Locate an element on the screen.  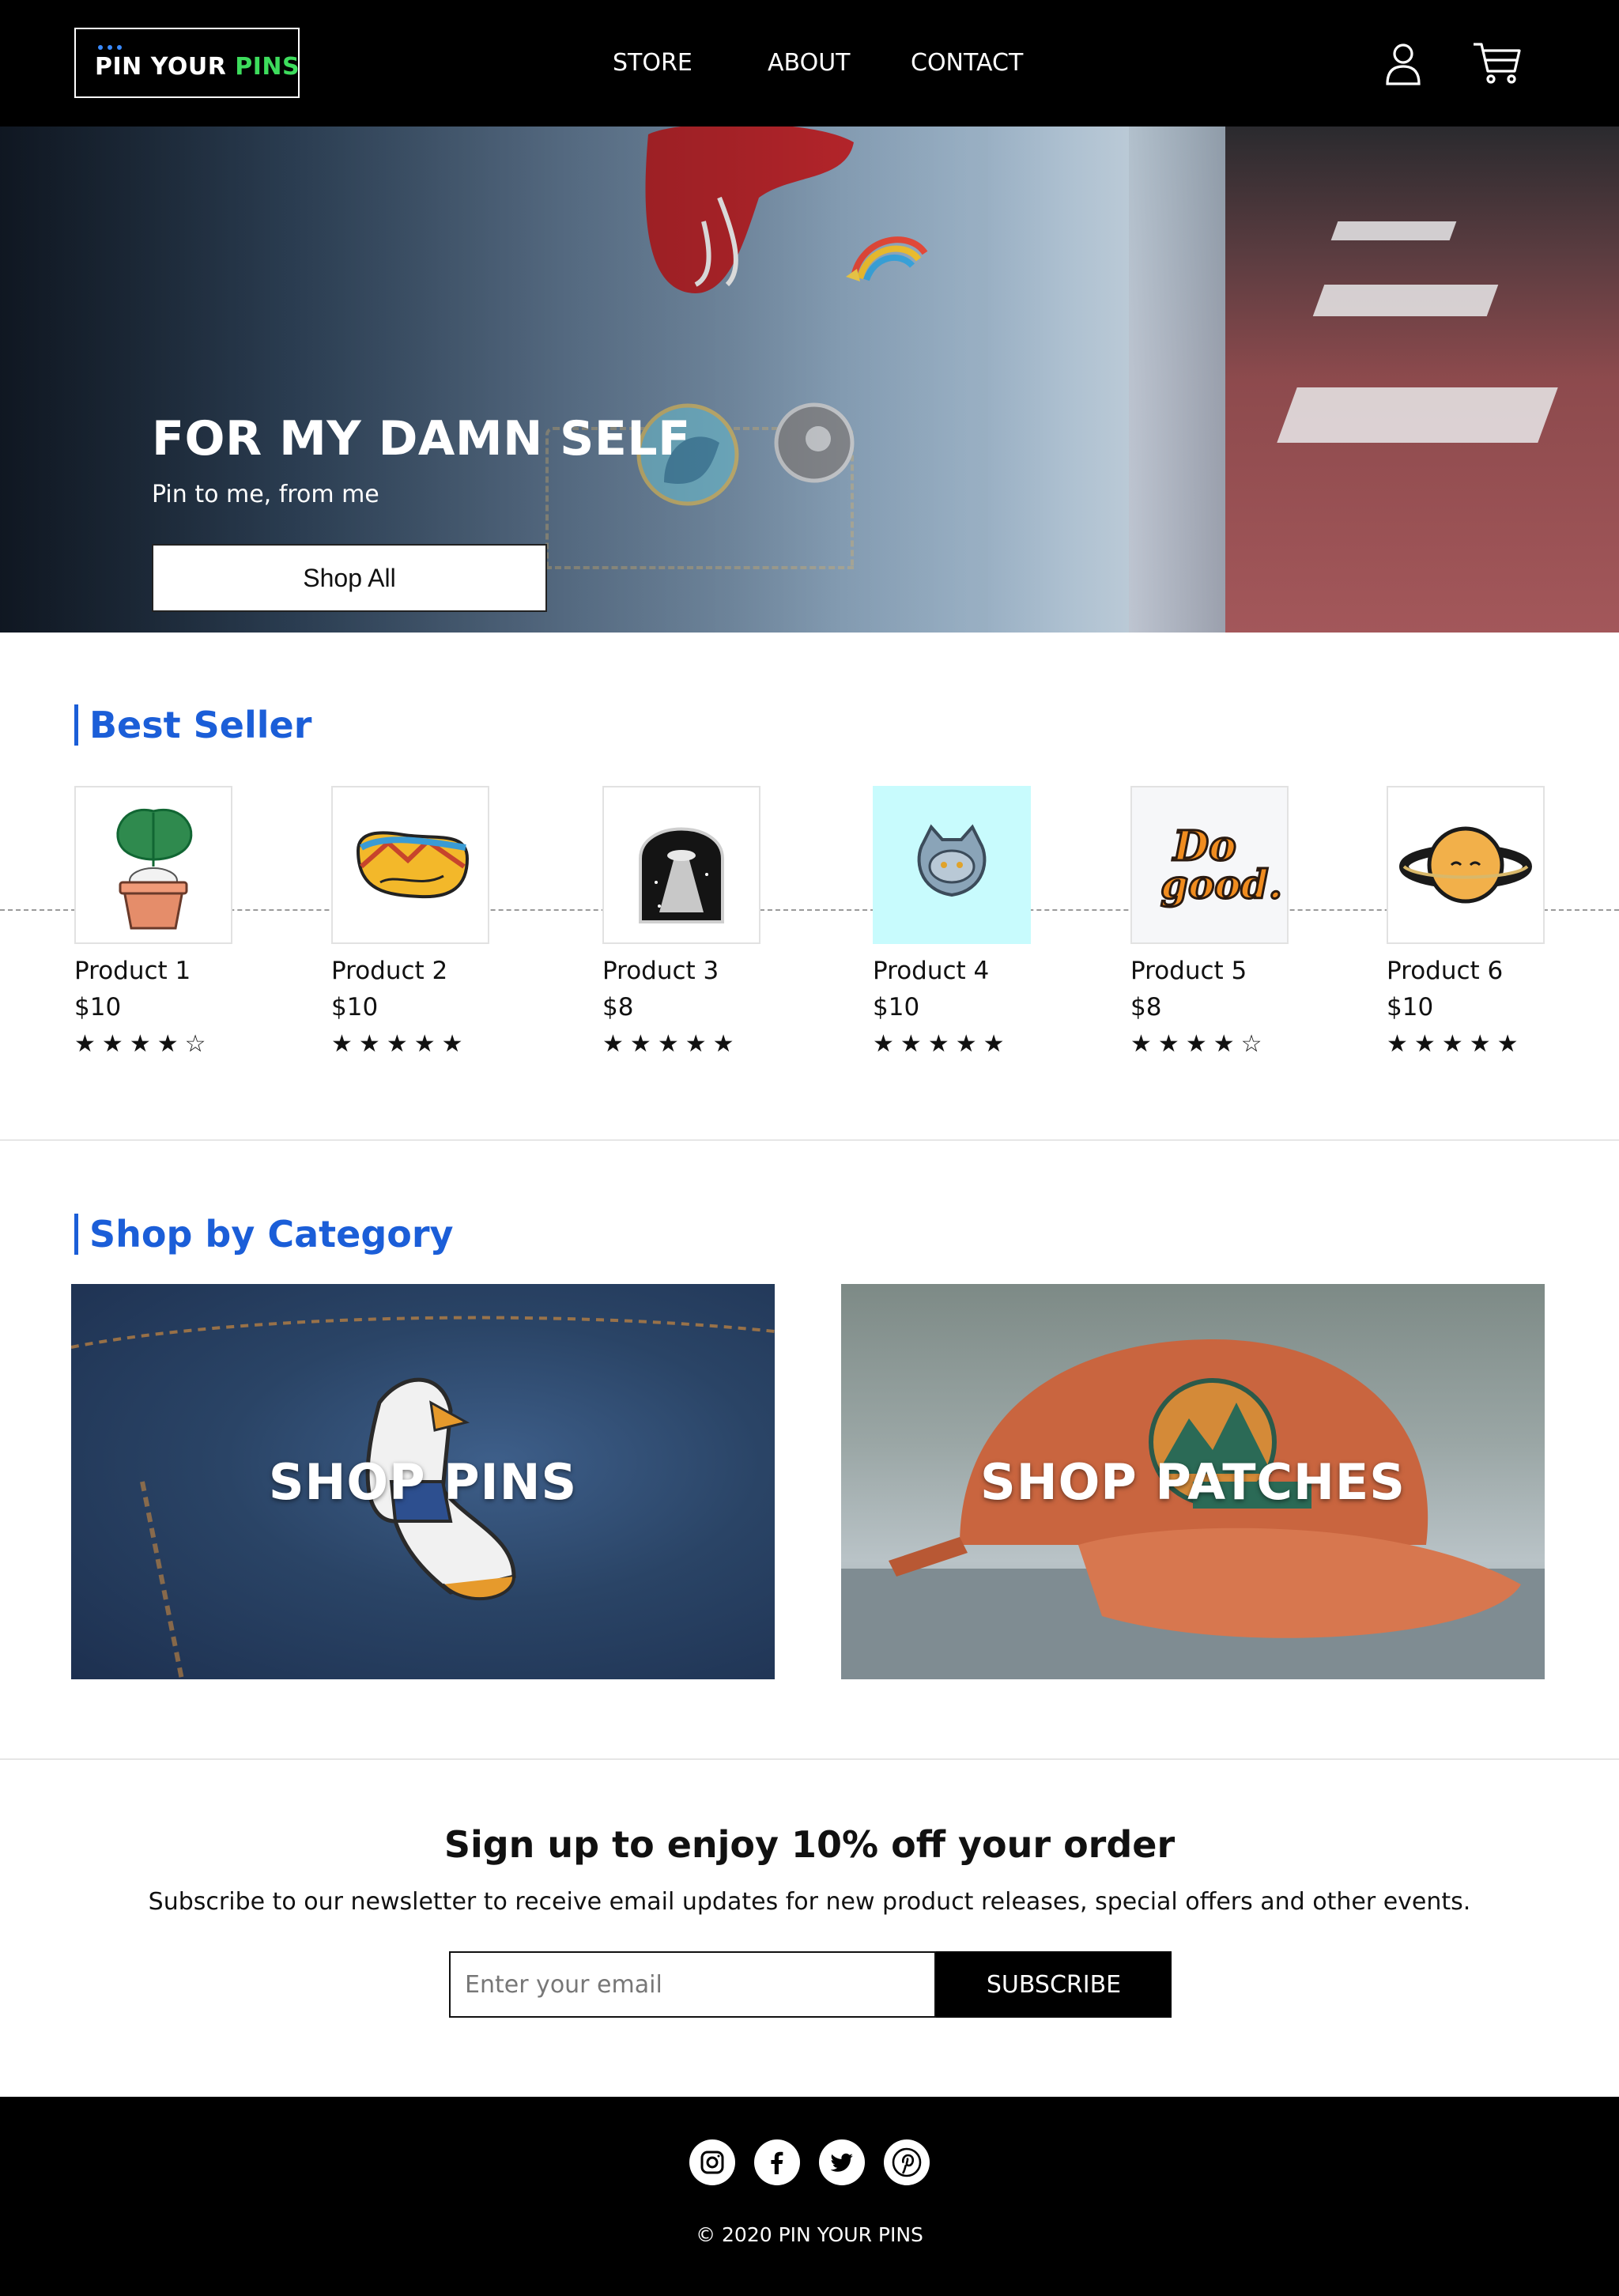
facebook-icon is located at coordinates (777, 2162).